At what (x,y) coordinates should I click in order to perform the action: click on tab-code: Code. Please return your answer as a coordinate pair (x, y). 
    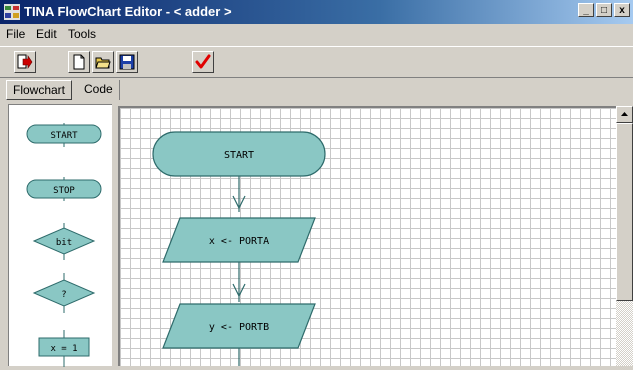
    Looking at the image, I should click on (99, 90).